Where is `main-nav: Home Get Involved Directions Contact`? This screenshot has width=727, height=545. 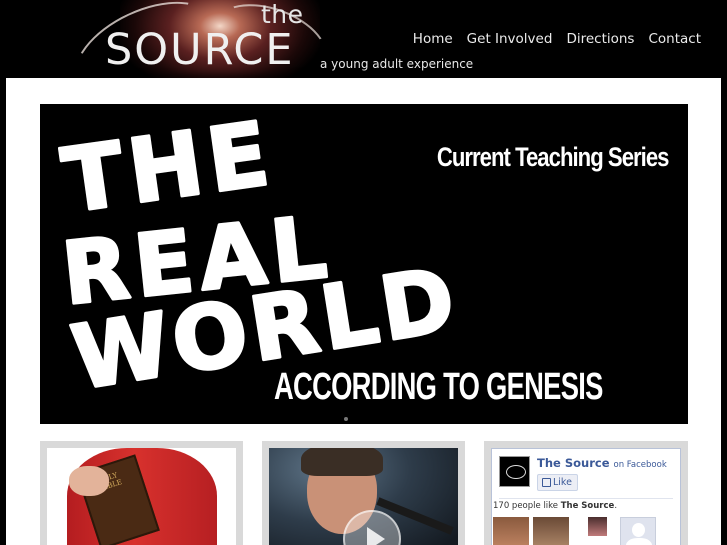
main-nav: Home Get Involved Directions Contact is located at coordinates (550, 39).